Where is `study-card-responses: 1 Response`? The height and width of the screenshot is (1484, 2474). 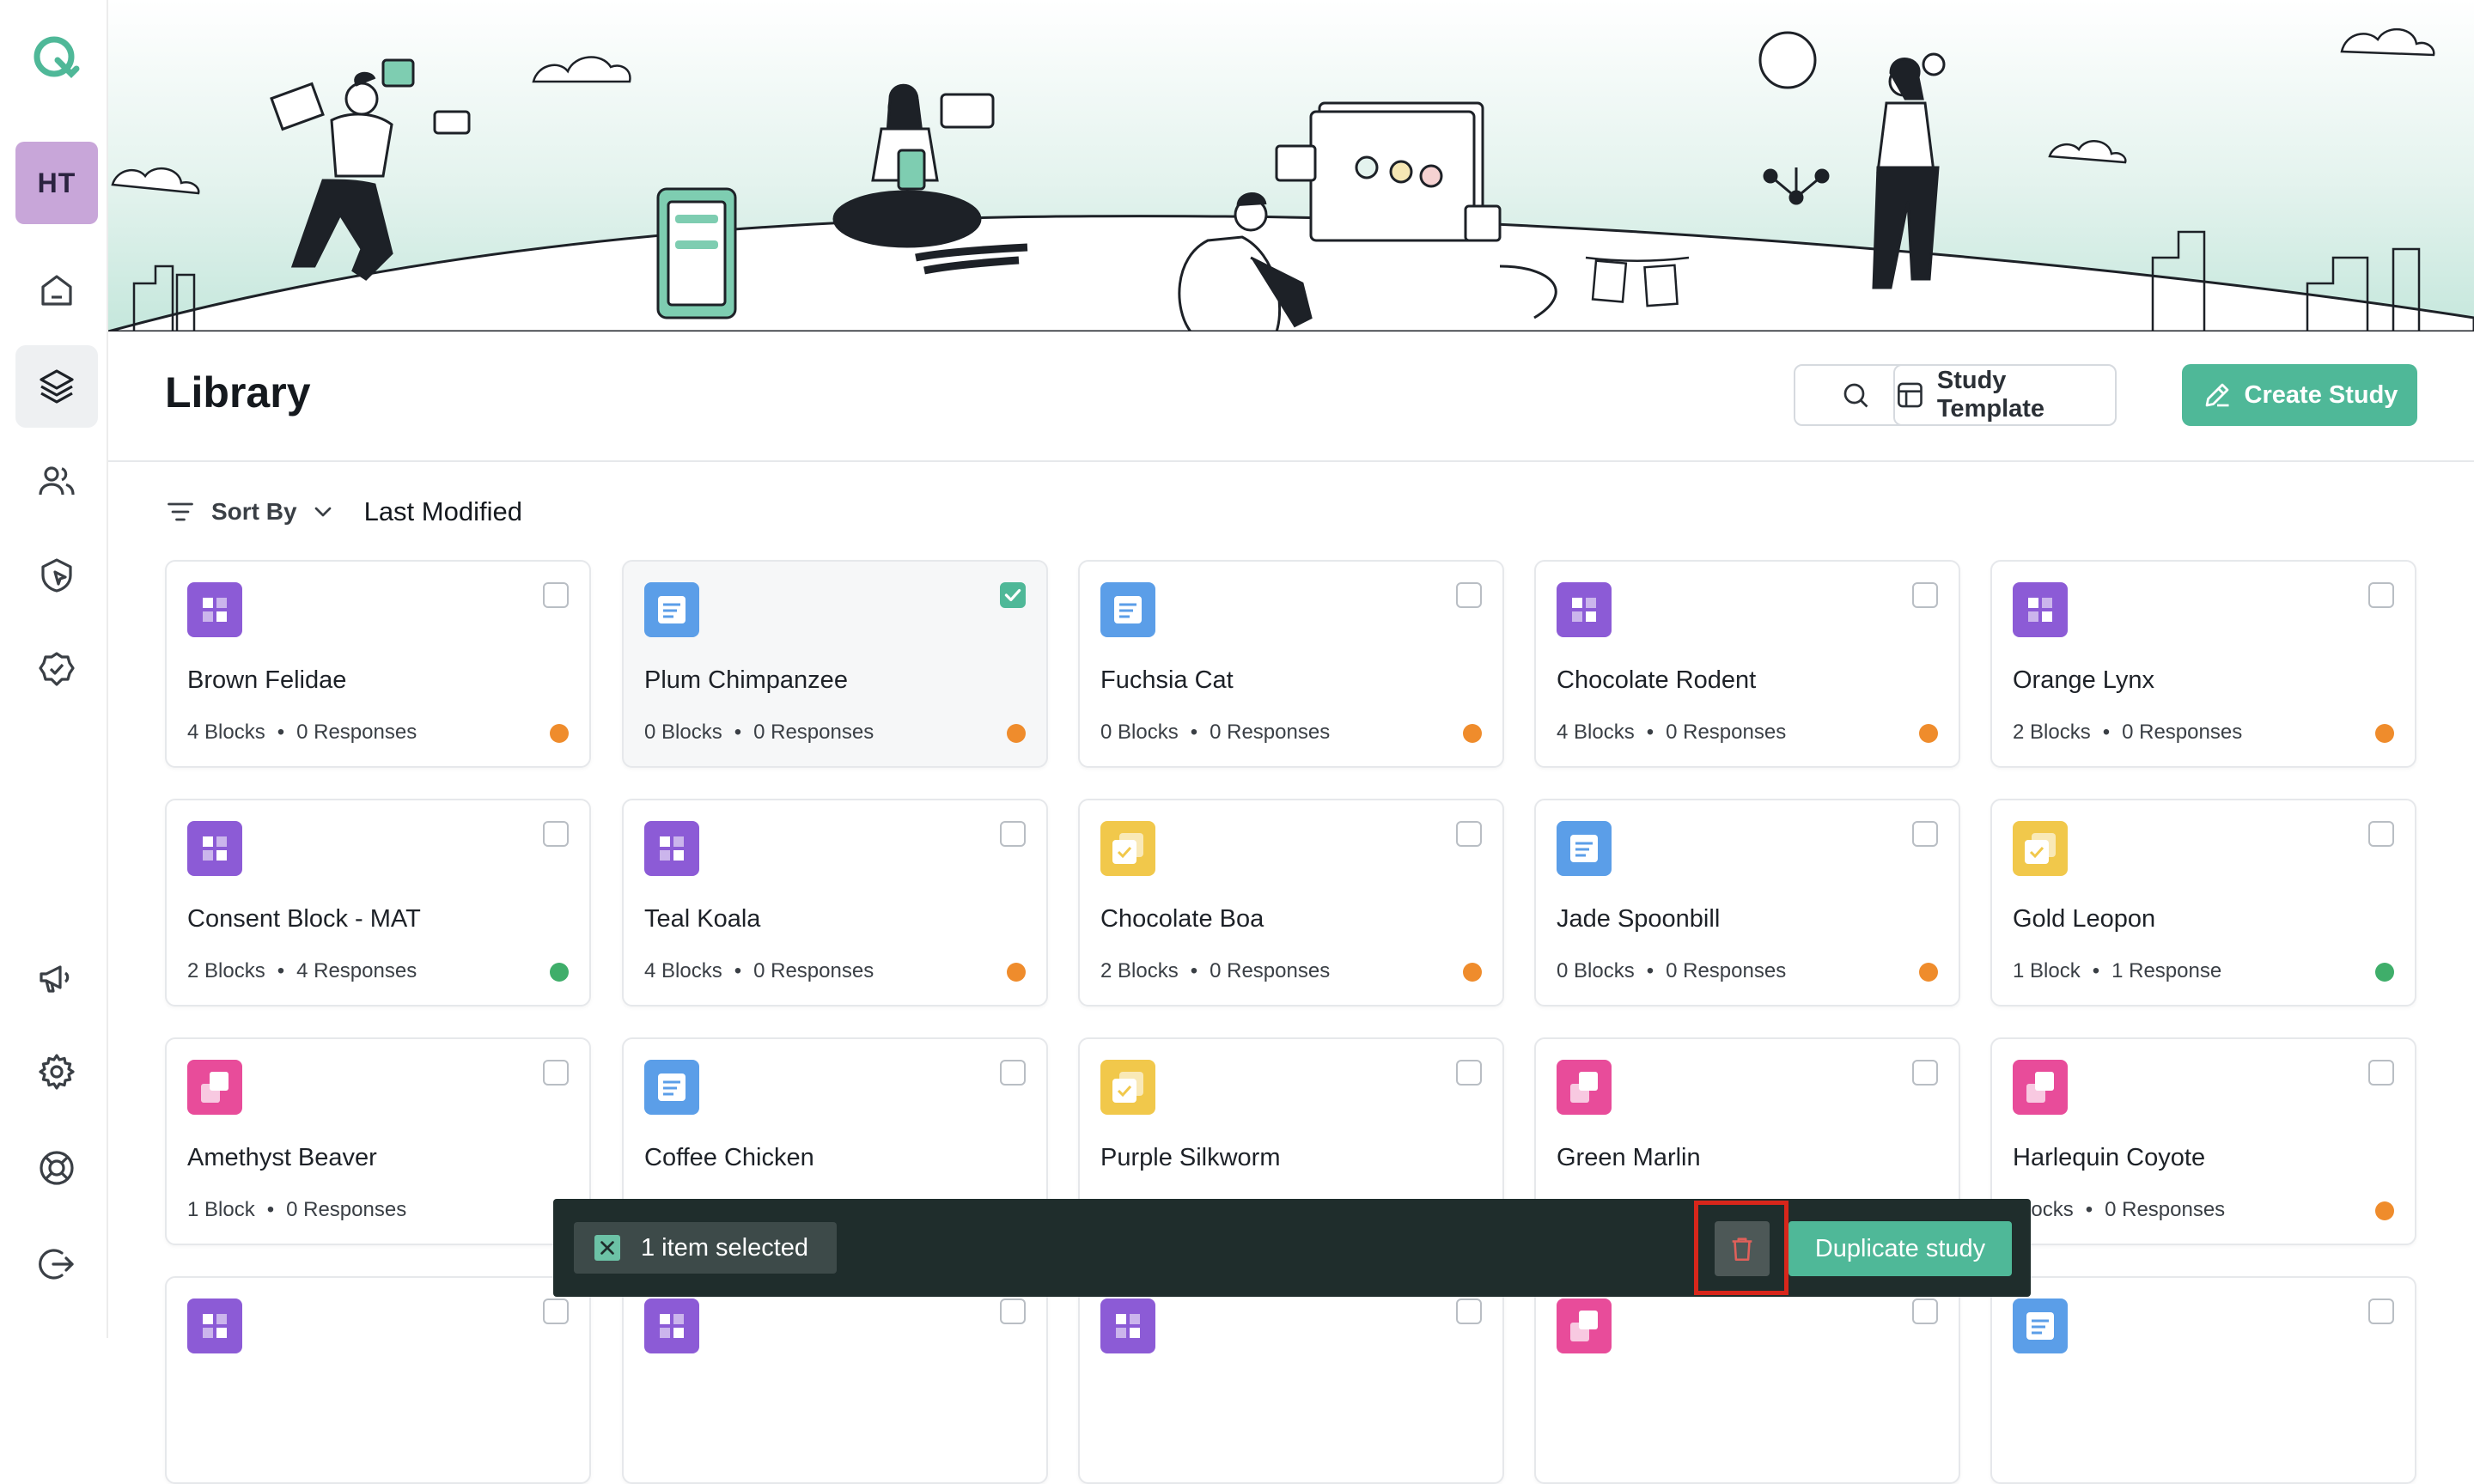 study-card-responses: 1 Response is located at coordinates (2166, 971).